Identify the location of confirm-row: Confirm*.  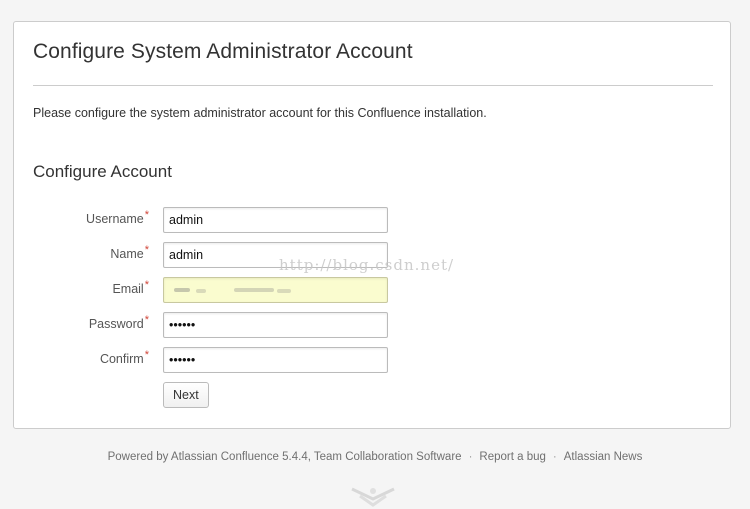
(373, 360).